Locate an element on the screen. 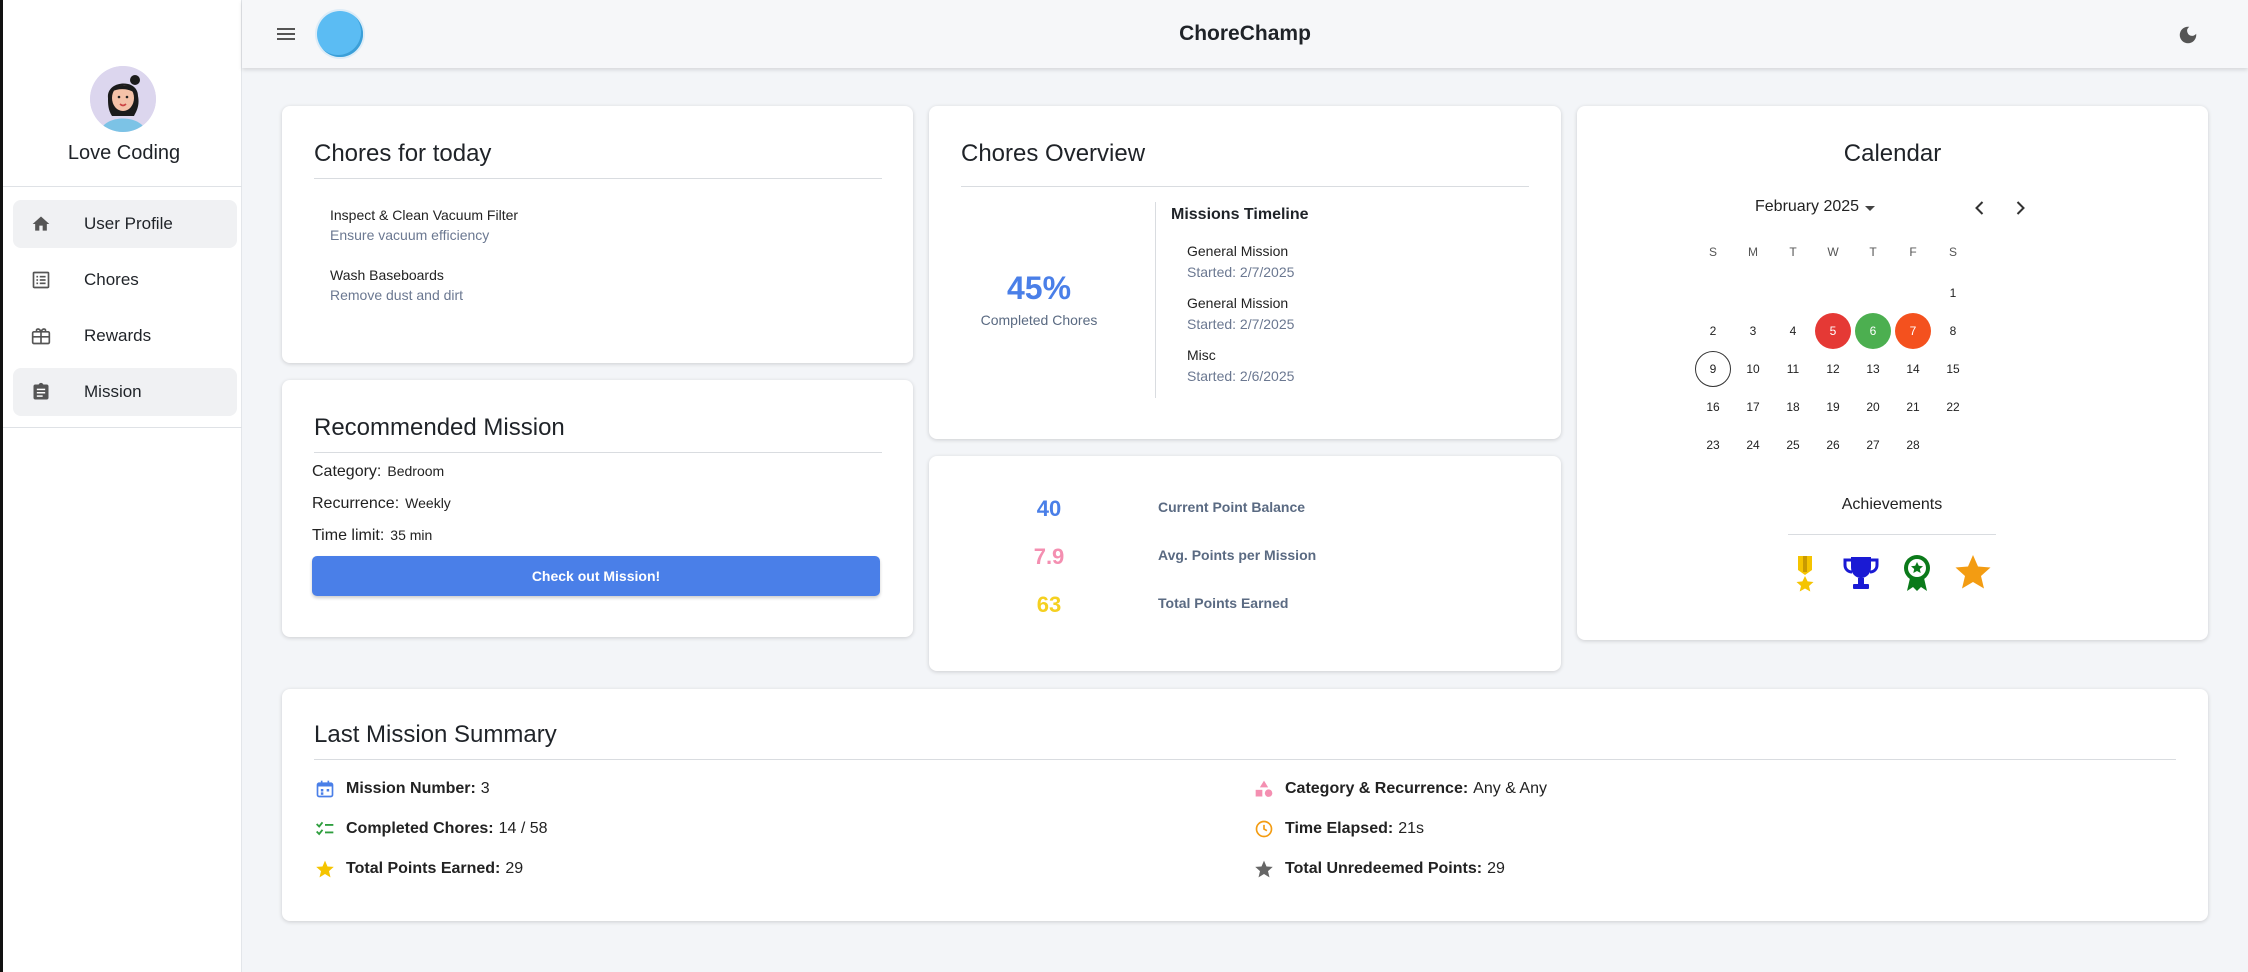  unredeemed-points-row: Total Unredeemed Points: 29 is located at coordinates (1379, 869).